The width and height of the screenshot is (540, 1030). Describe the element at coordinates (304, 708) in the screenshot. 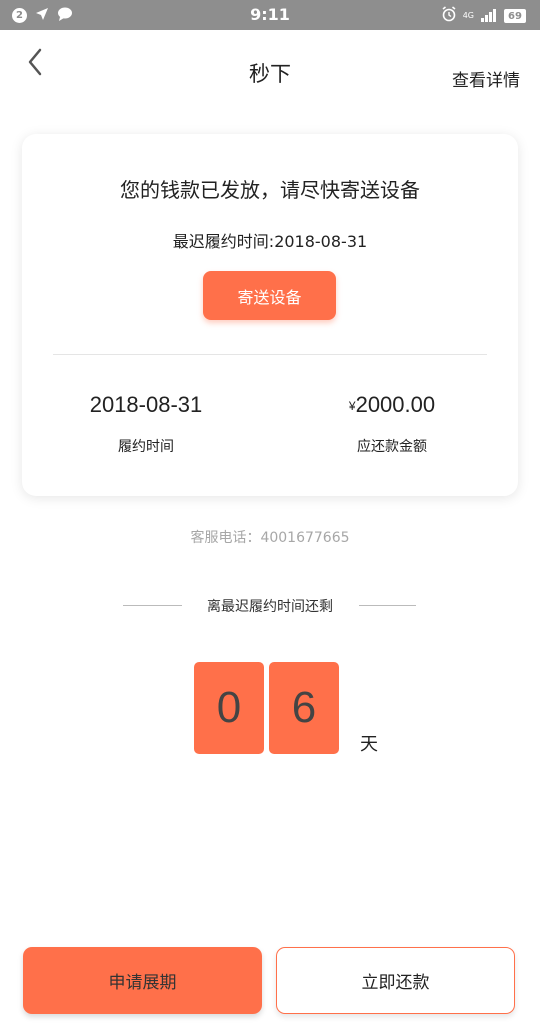

I see `countdown-digit: 6` at that location.